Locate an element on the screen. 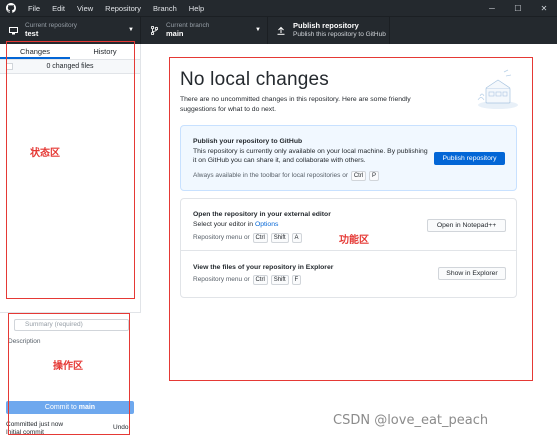  commit-button-prefix: Commit to is located at coordinates (61, 407).